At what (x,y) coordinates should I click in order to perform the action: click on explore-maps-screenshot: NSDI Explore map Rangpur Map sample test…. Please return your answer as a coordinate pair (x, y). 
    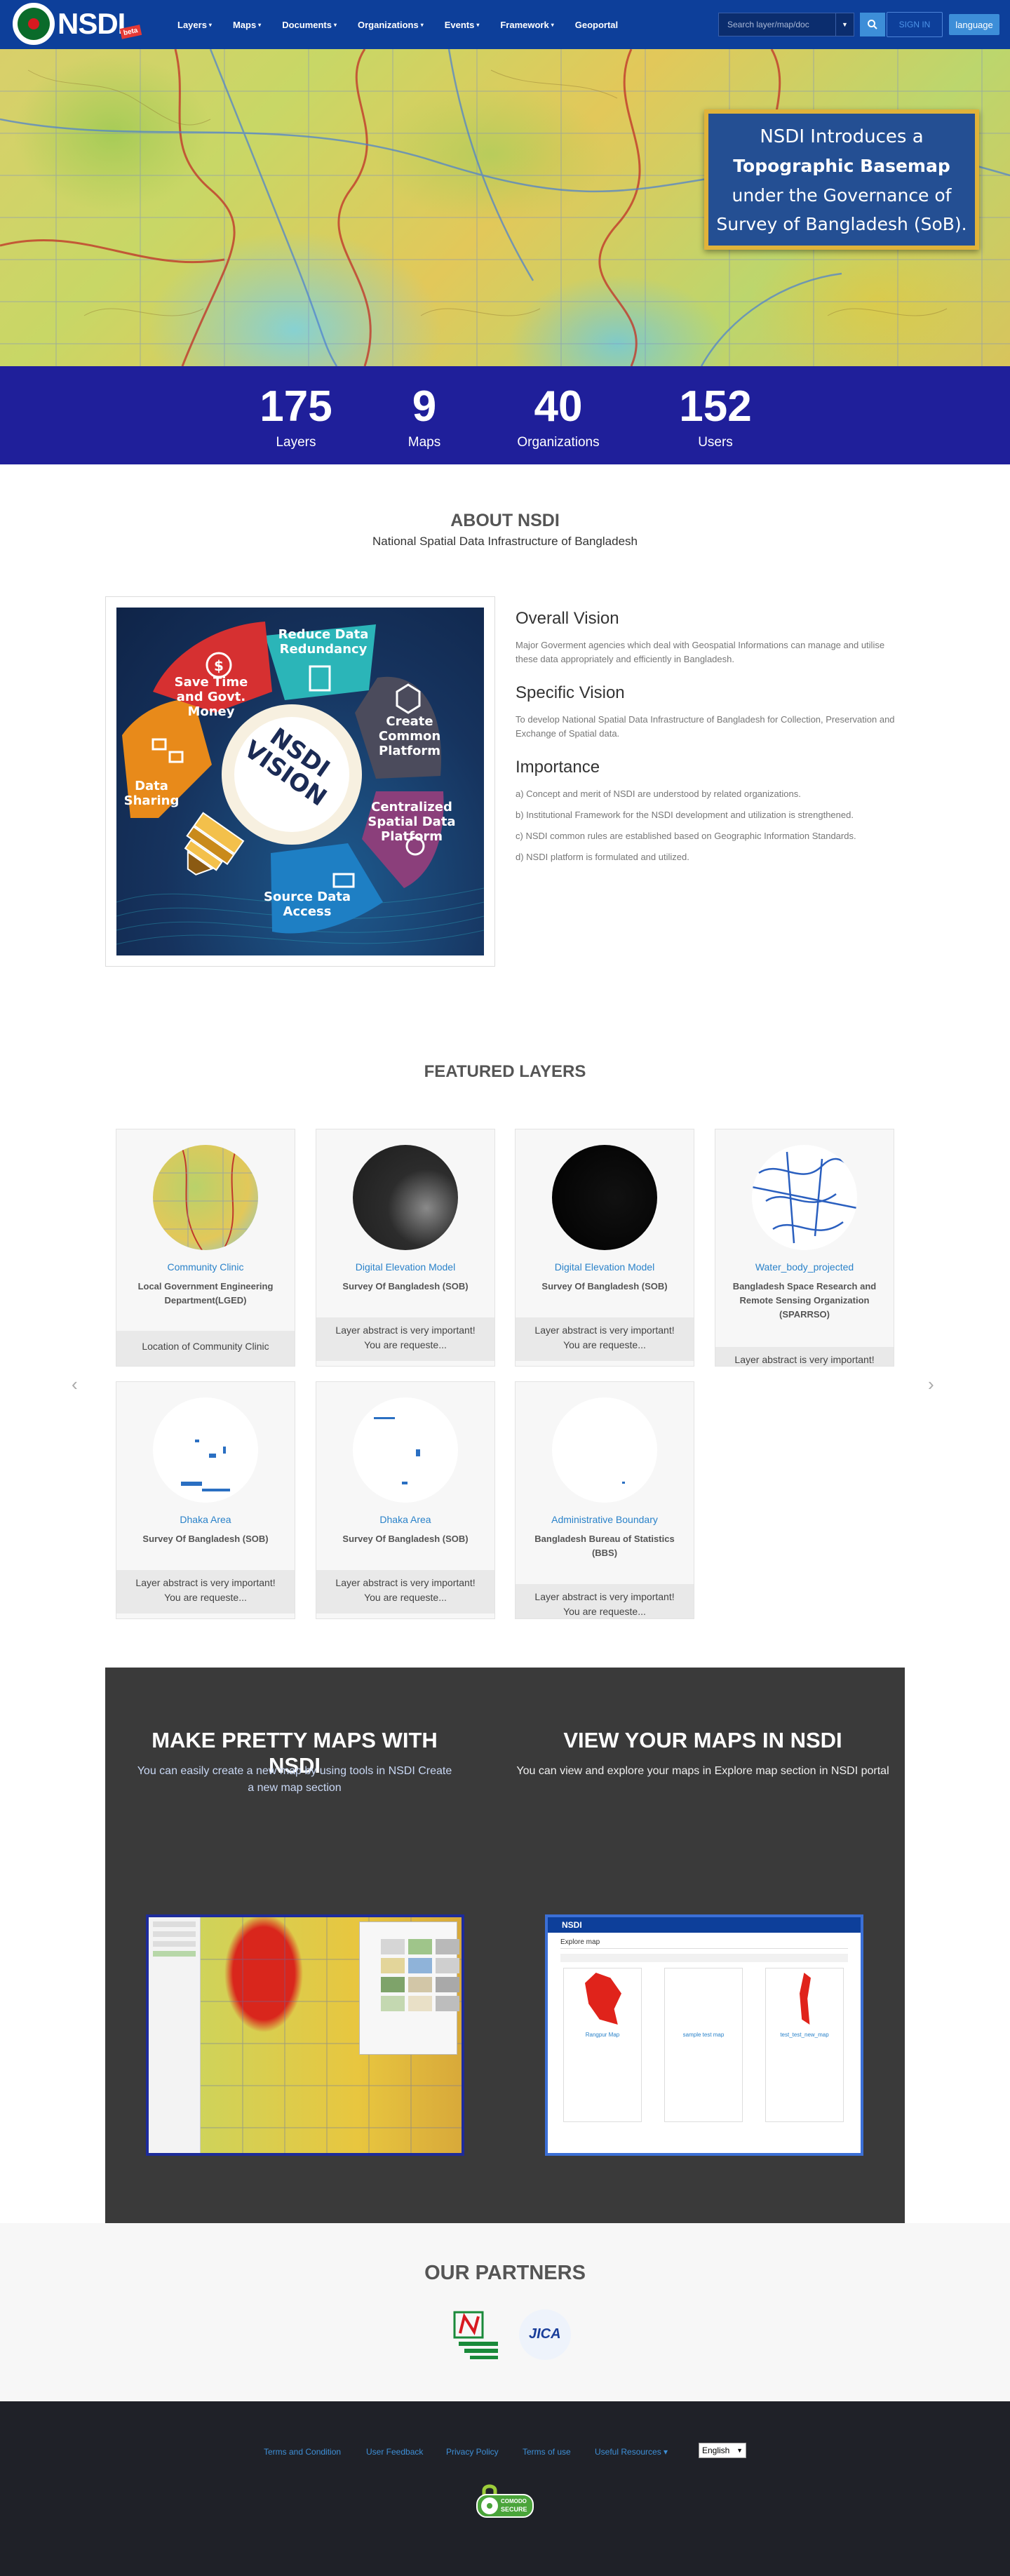
    Looking at the image, I should click on (704, 2035).